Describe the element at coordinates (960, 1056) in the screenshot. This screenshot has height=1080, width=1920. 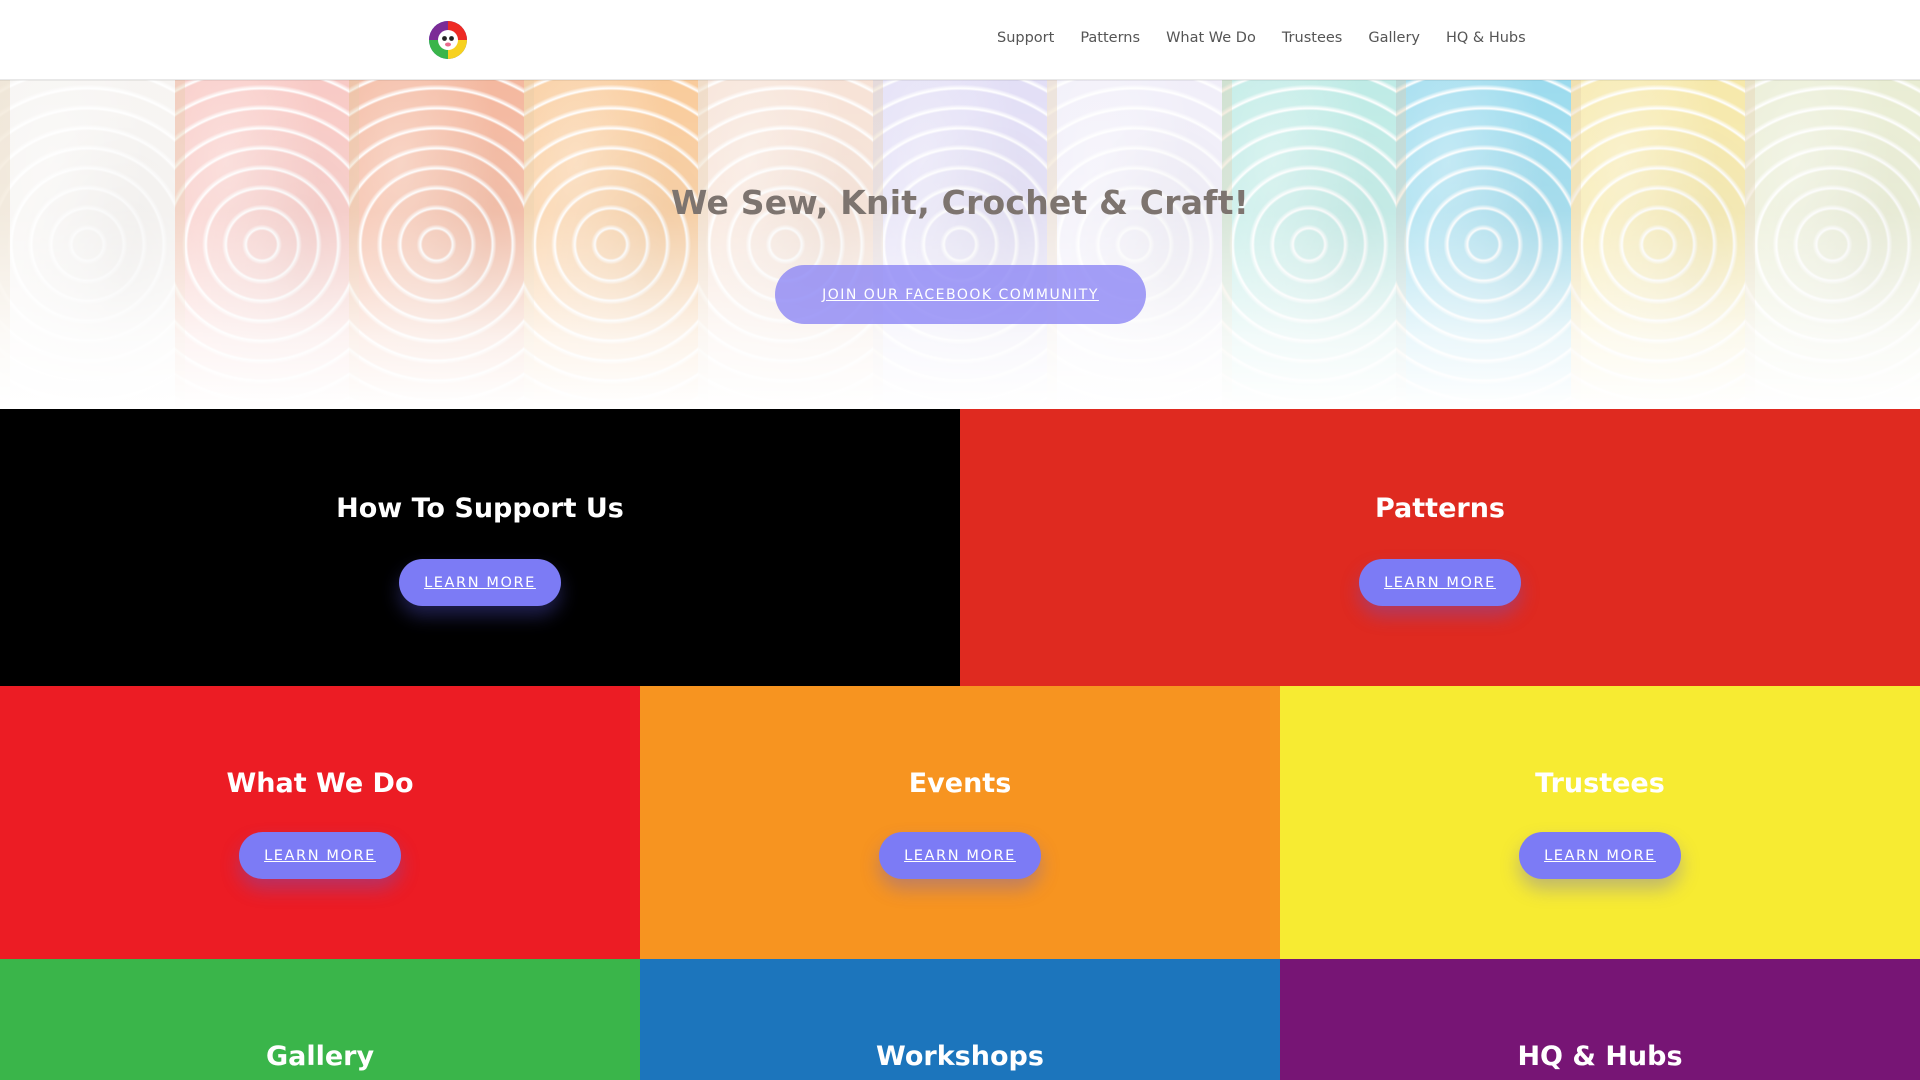
I see `tile-title: Workshops` at that location.